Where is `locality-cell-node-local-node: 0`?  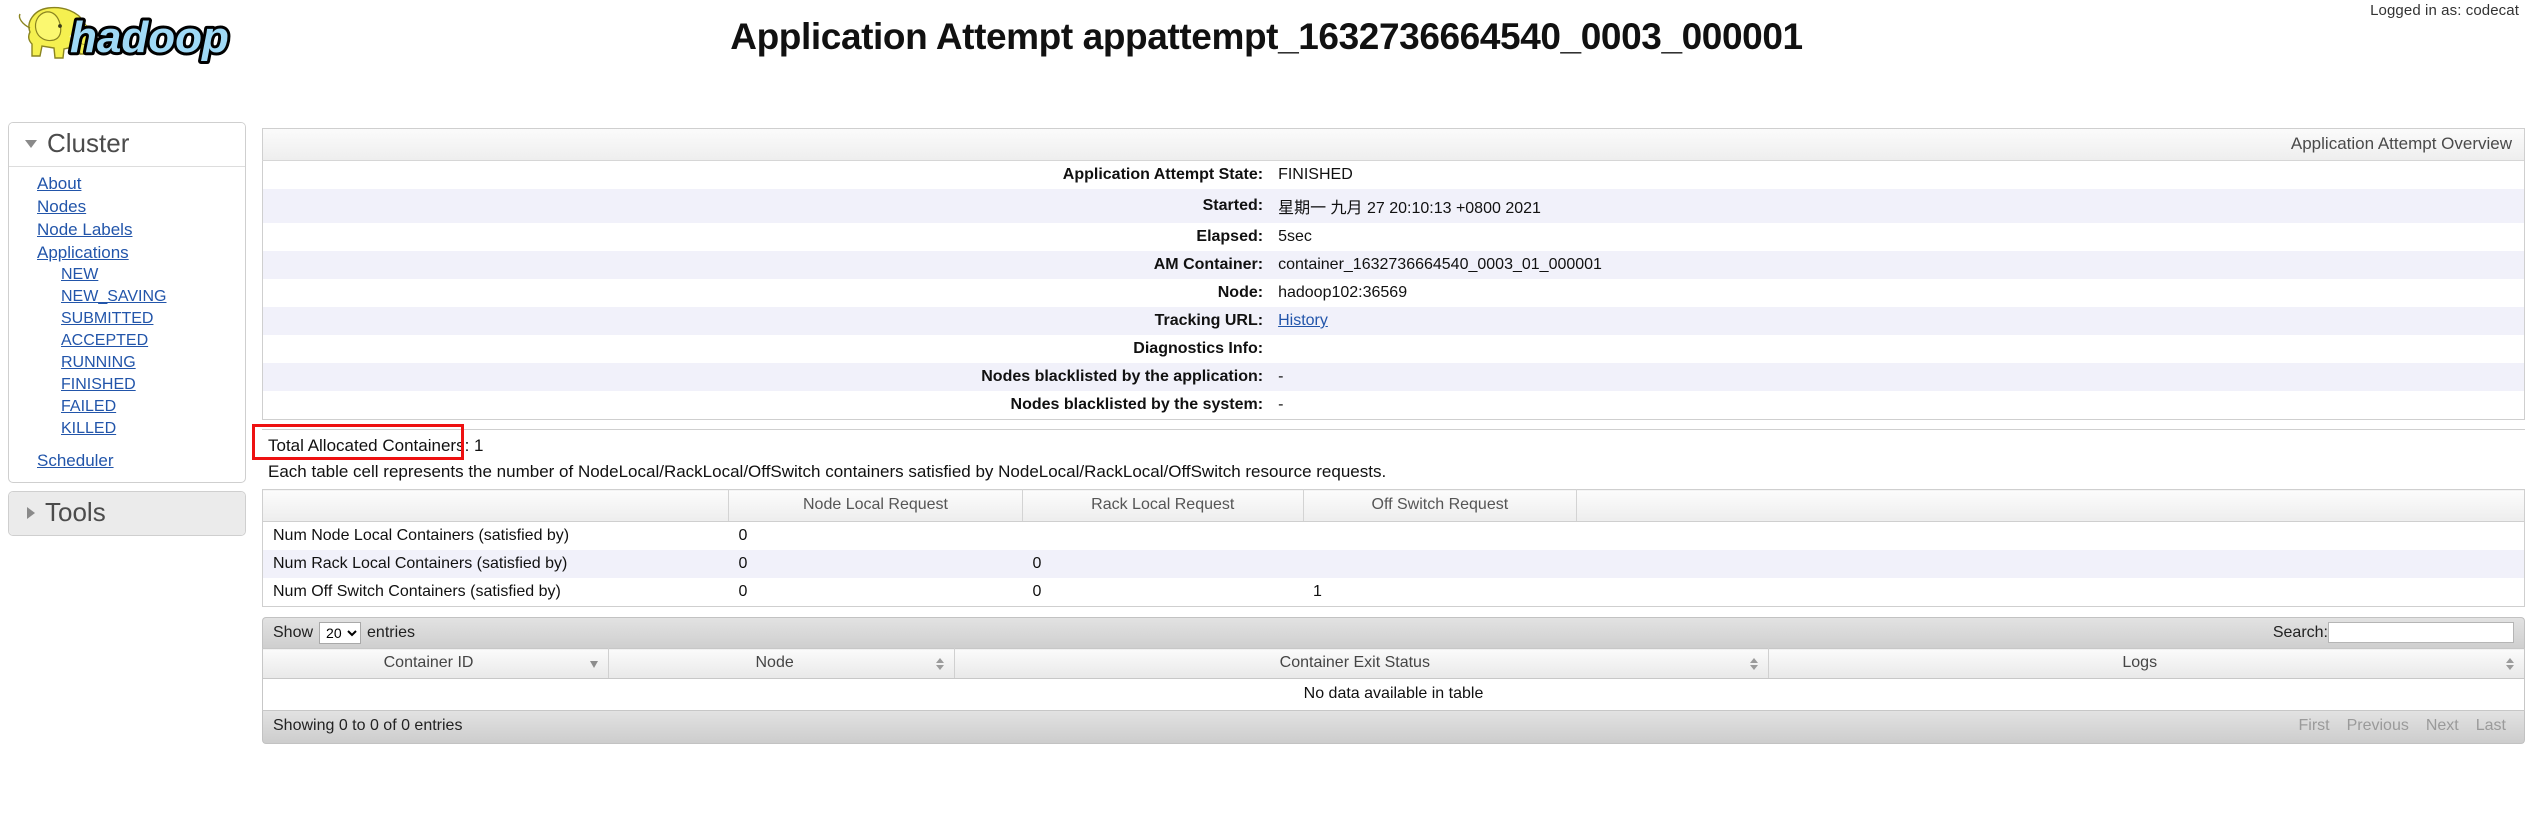 locality-cell-node-local-node: 0 is located at coordinates (743, 535).